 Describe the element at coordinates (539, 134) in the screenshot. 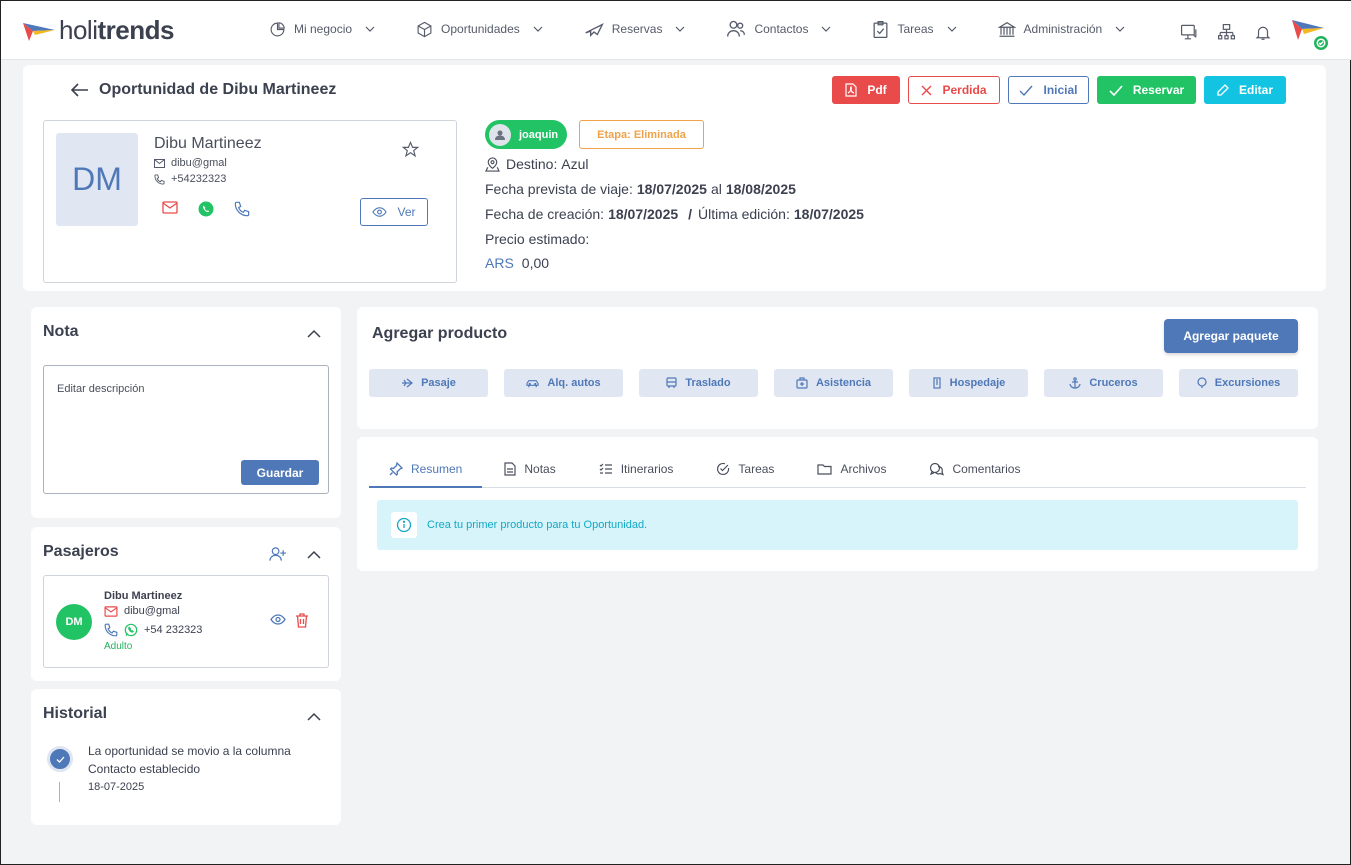

I see `owner-name: joaquin` at that location.